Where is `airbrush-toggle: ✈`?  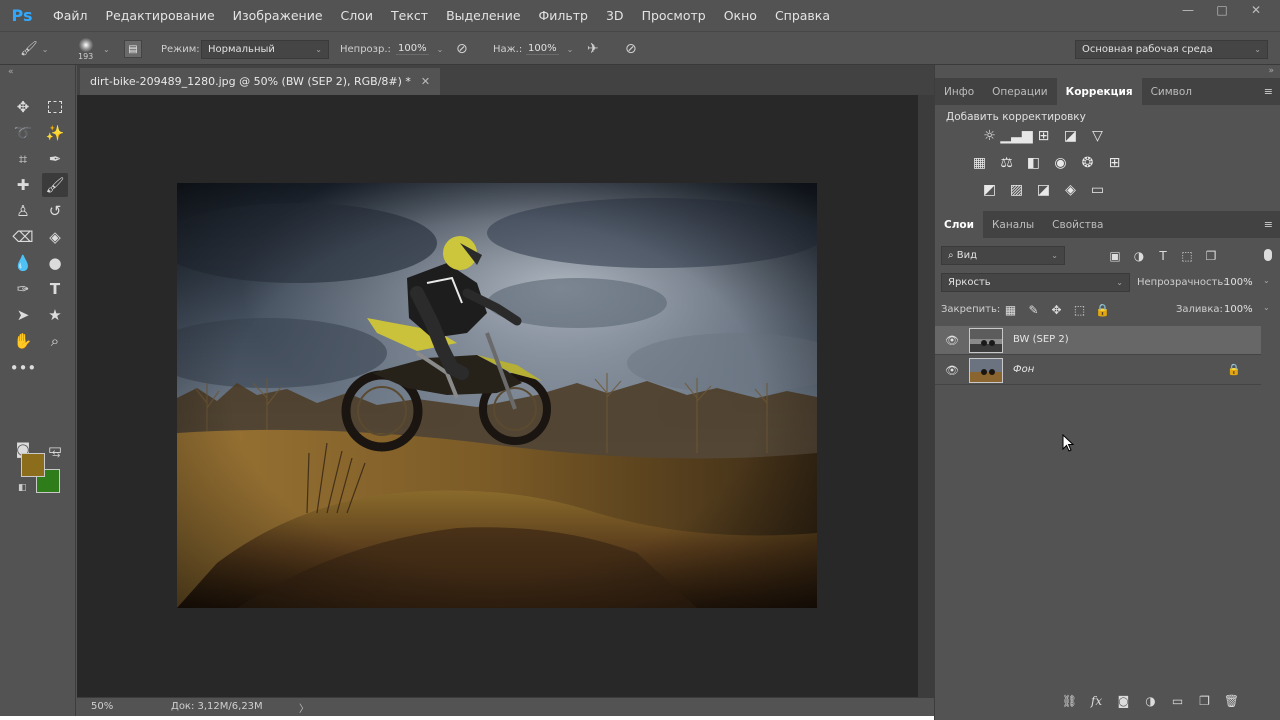
airbrush-toggle: ✈ is located at coordinates (593, 49).